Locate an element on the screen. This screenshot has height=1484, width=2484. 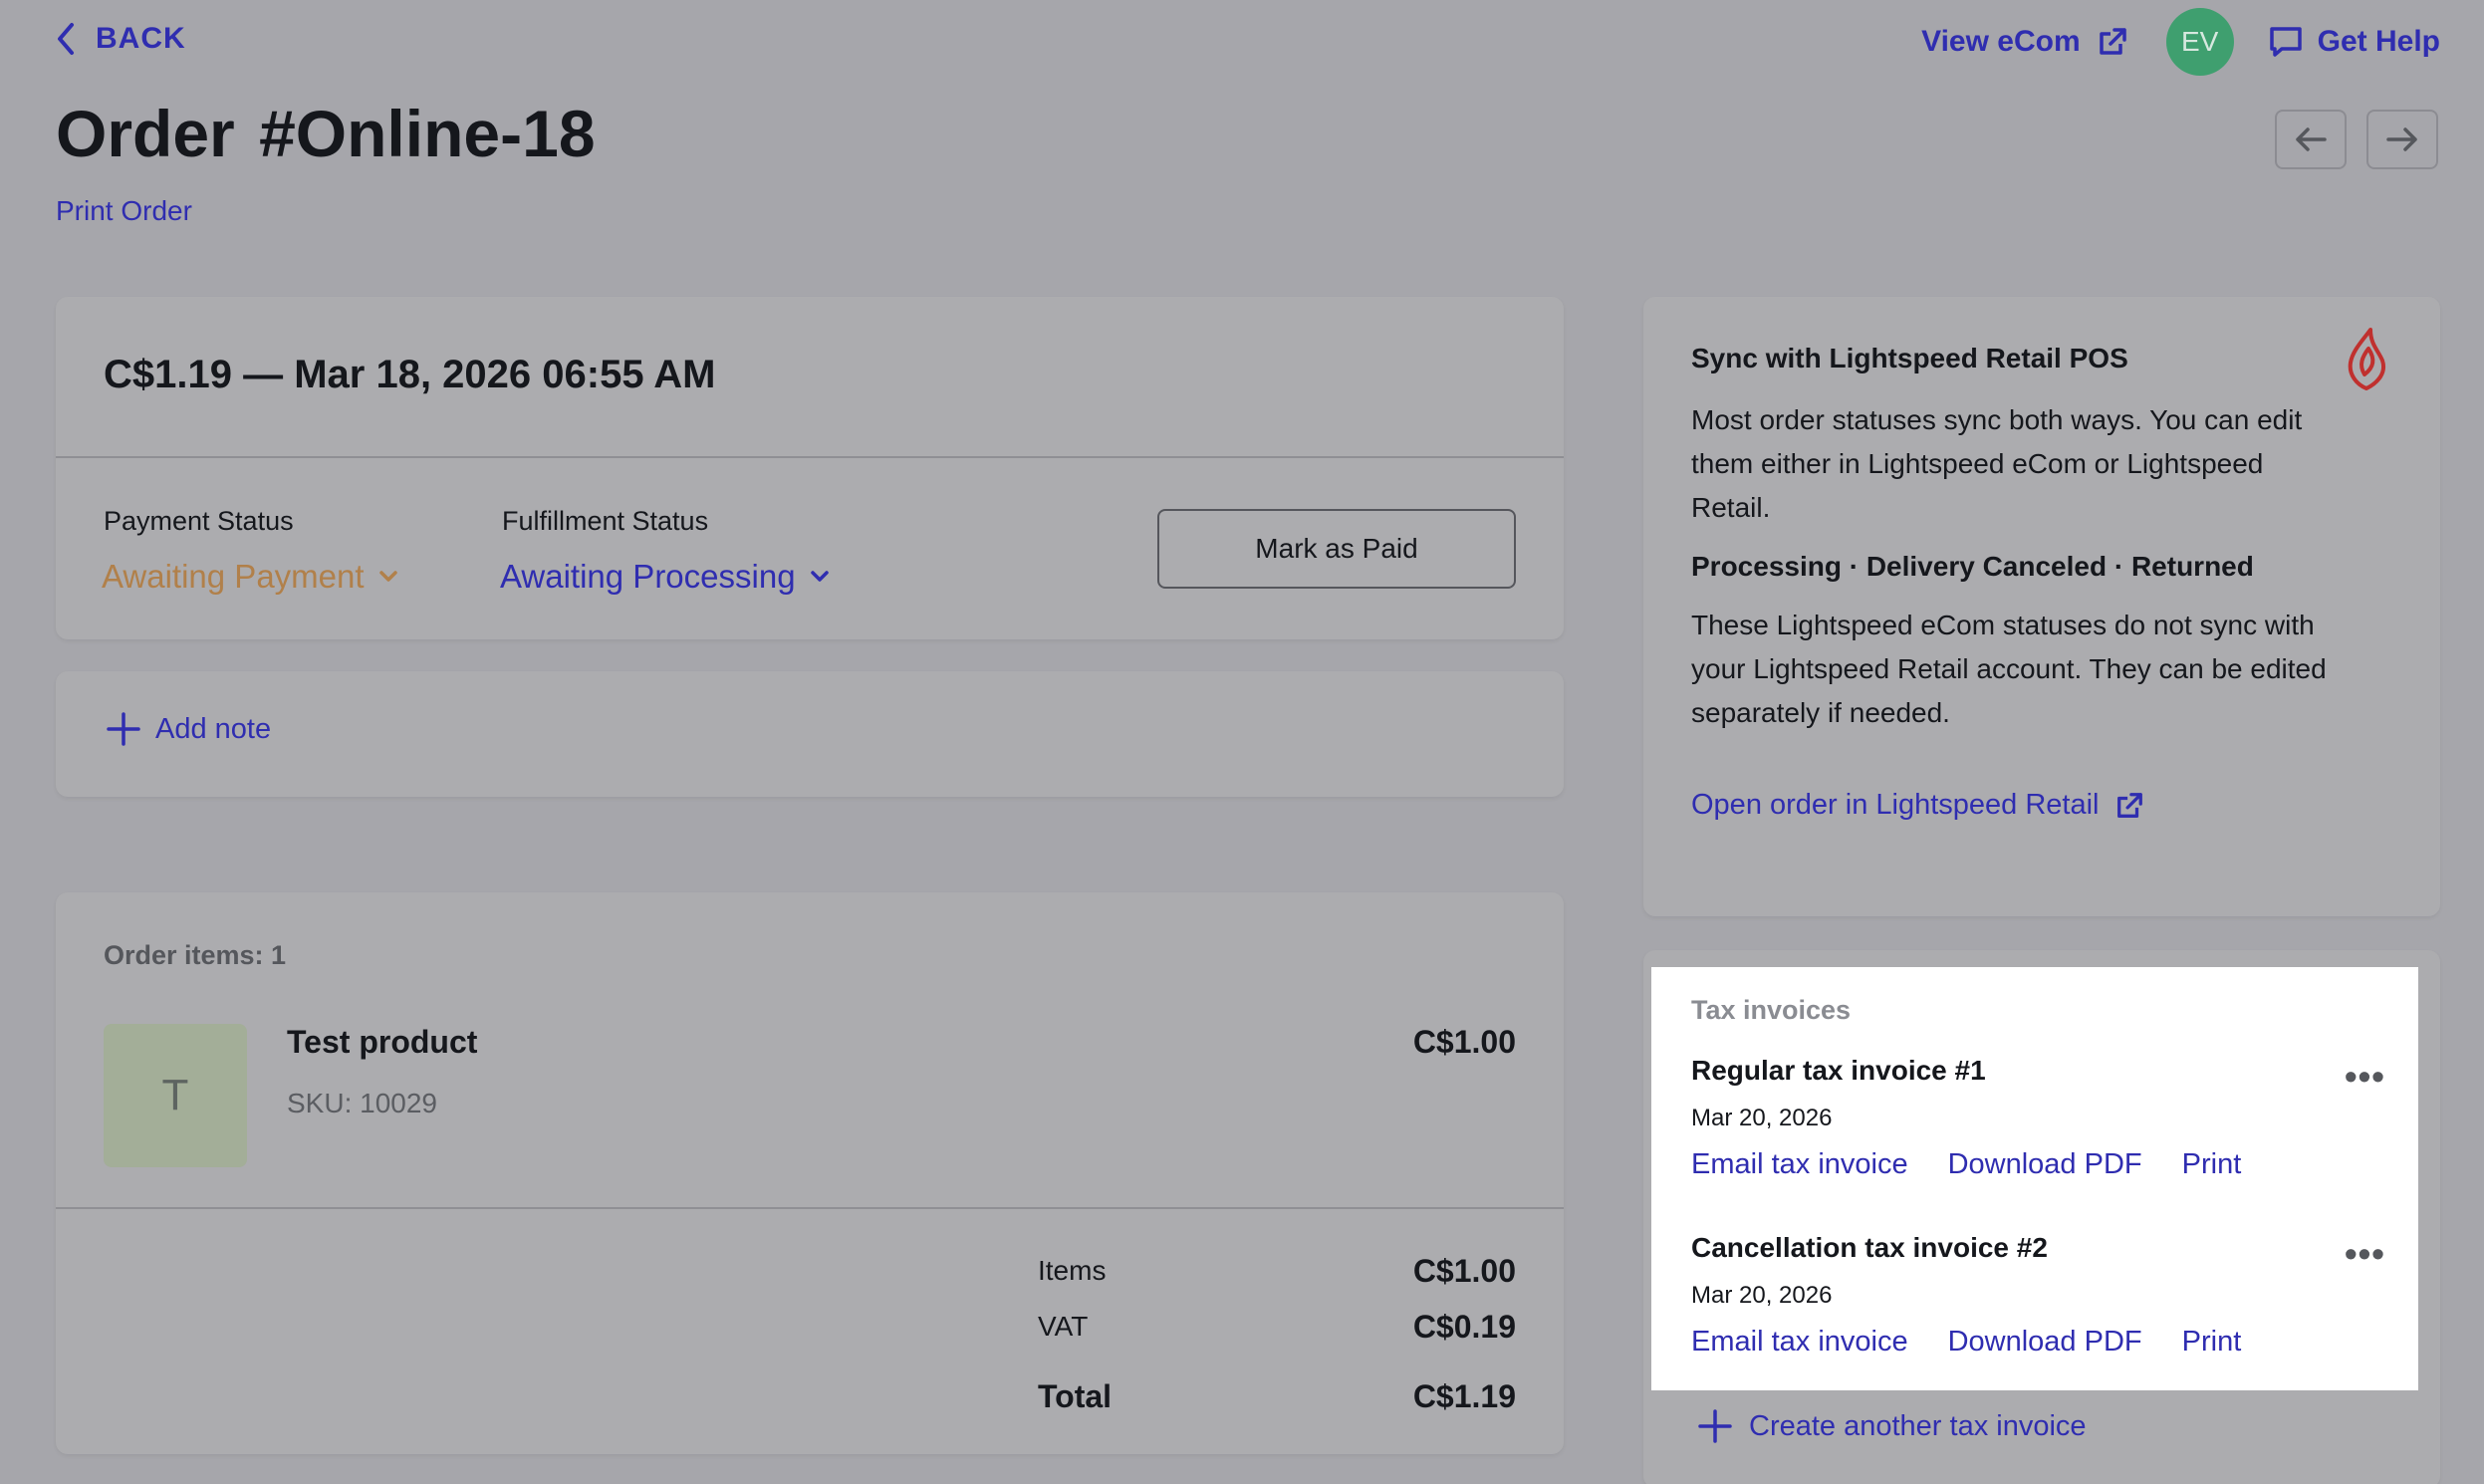
invoice-name: Cancellation tax invoice #2 is located at coordinates (1869, 1247).